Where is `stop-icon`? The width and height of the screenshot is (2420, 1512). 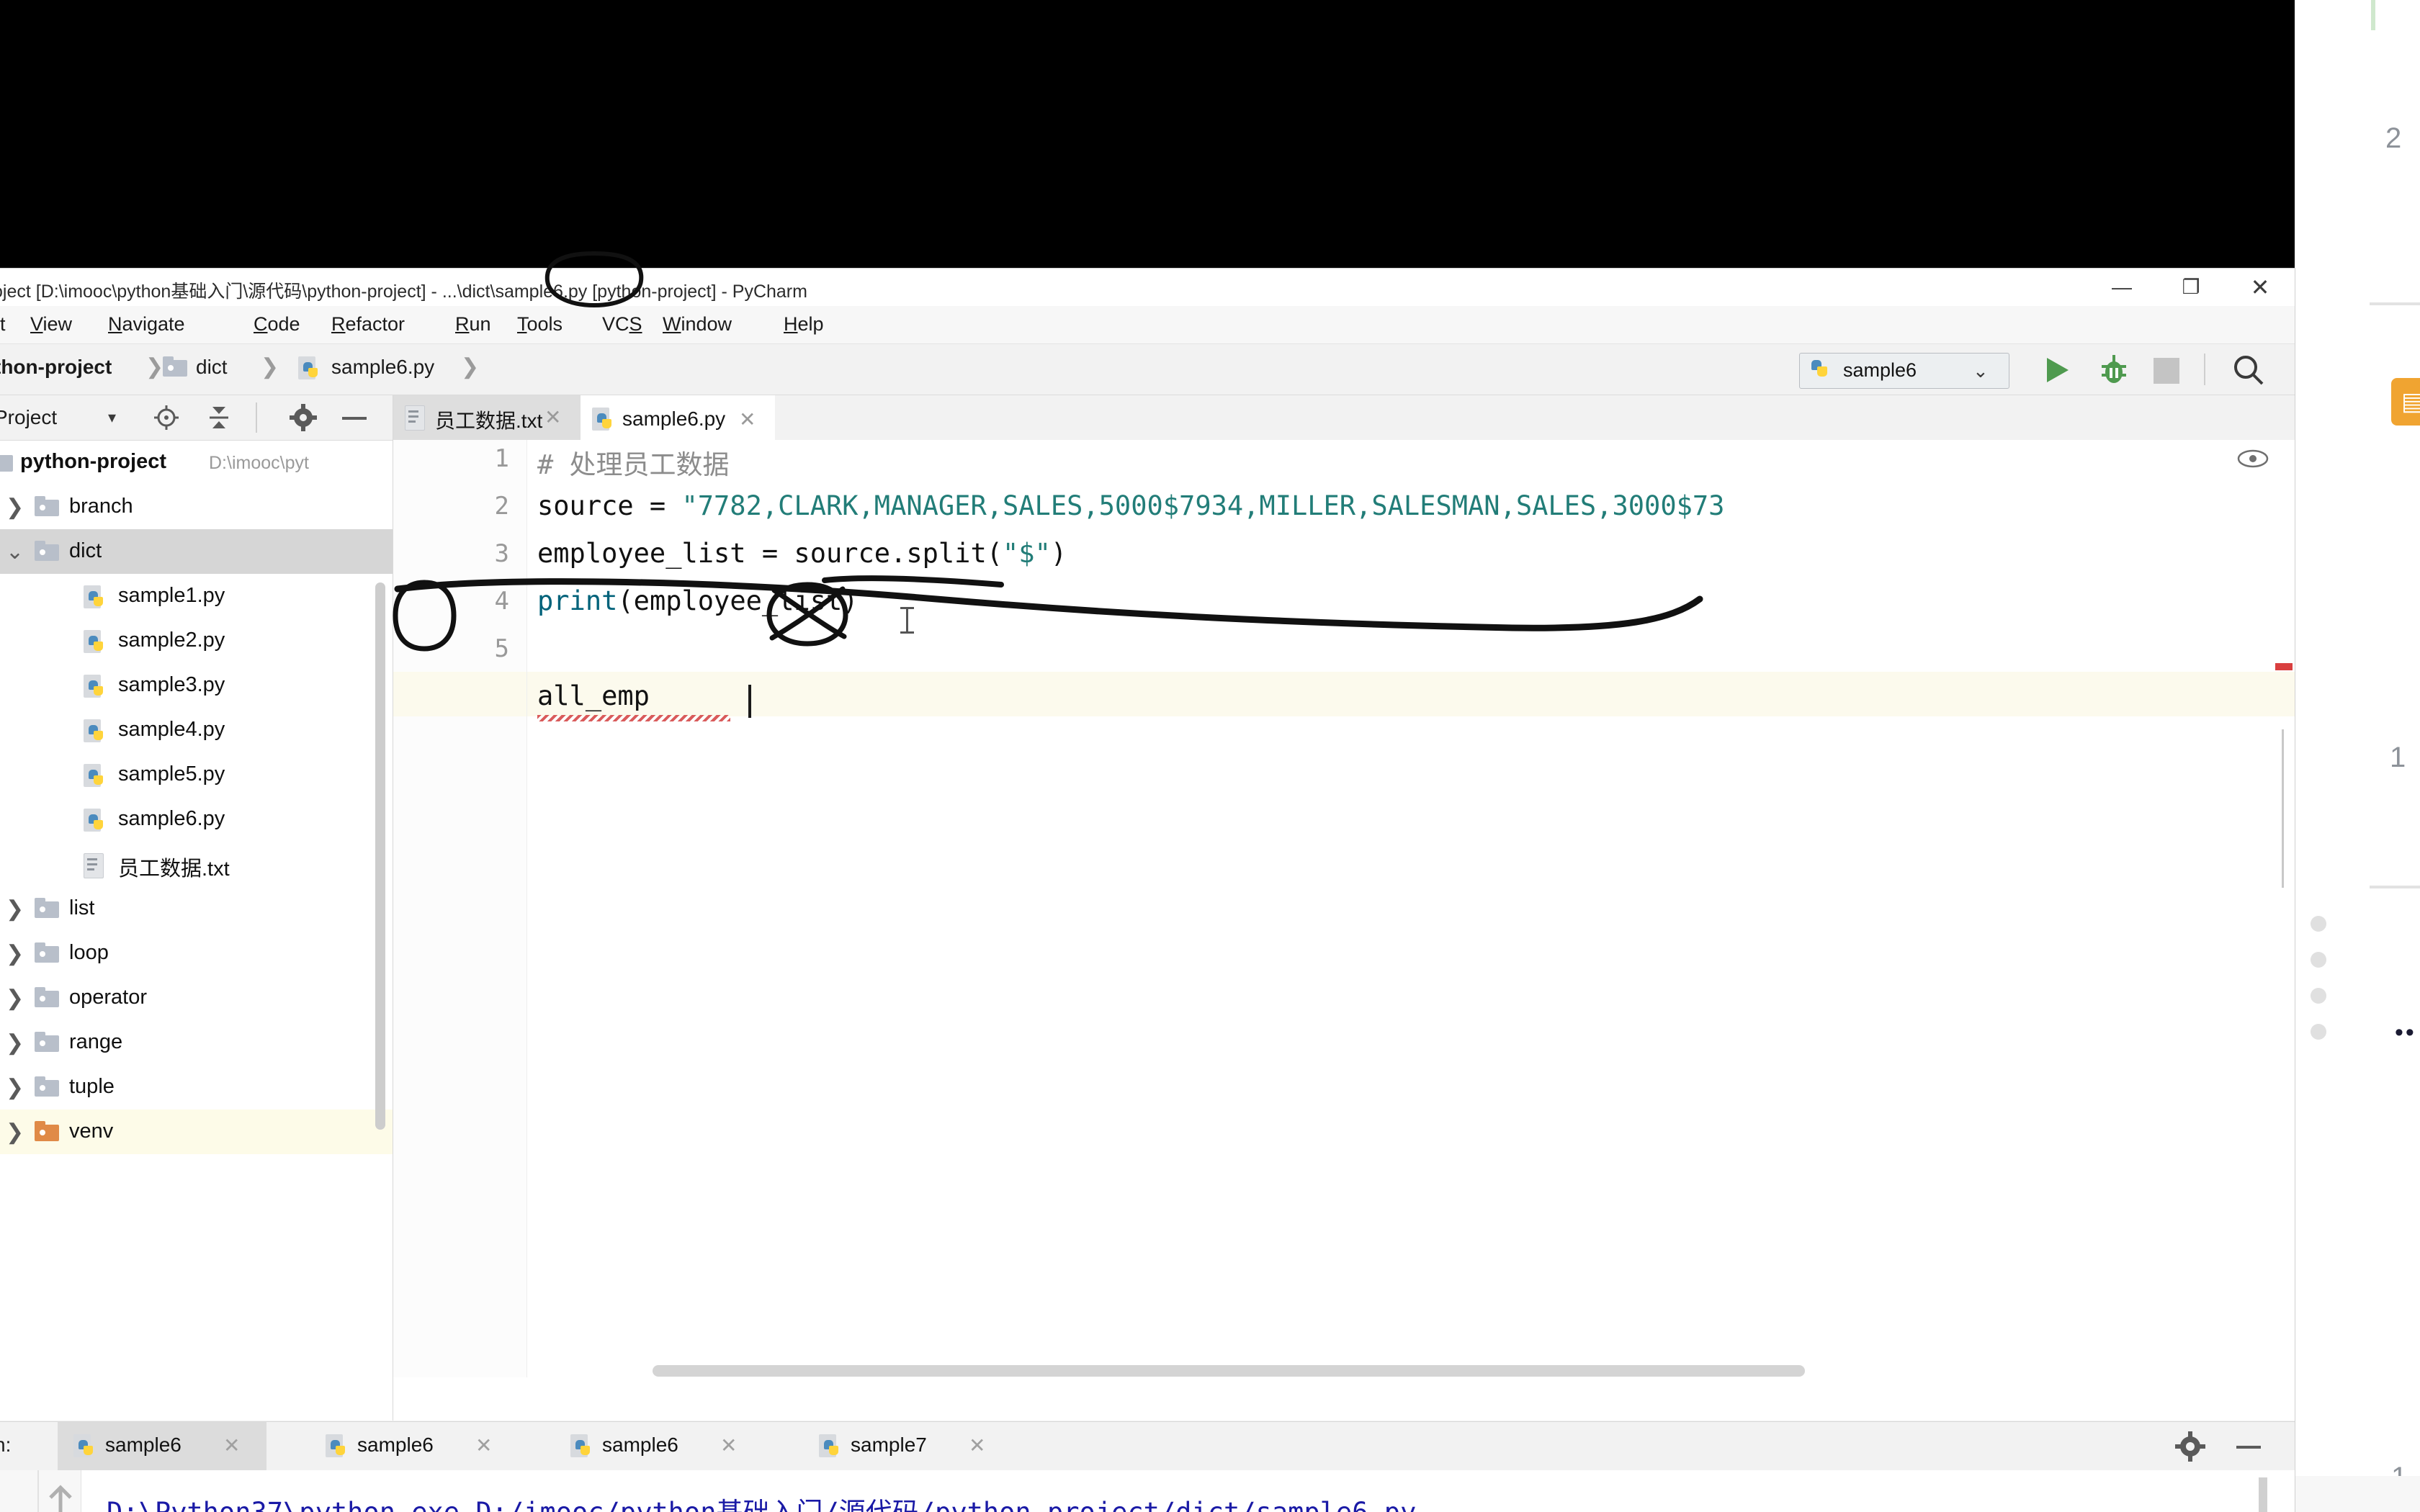 stop-icon is located at coordinates (2166, 371).